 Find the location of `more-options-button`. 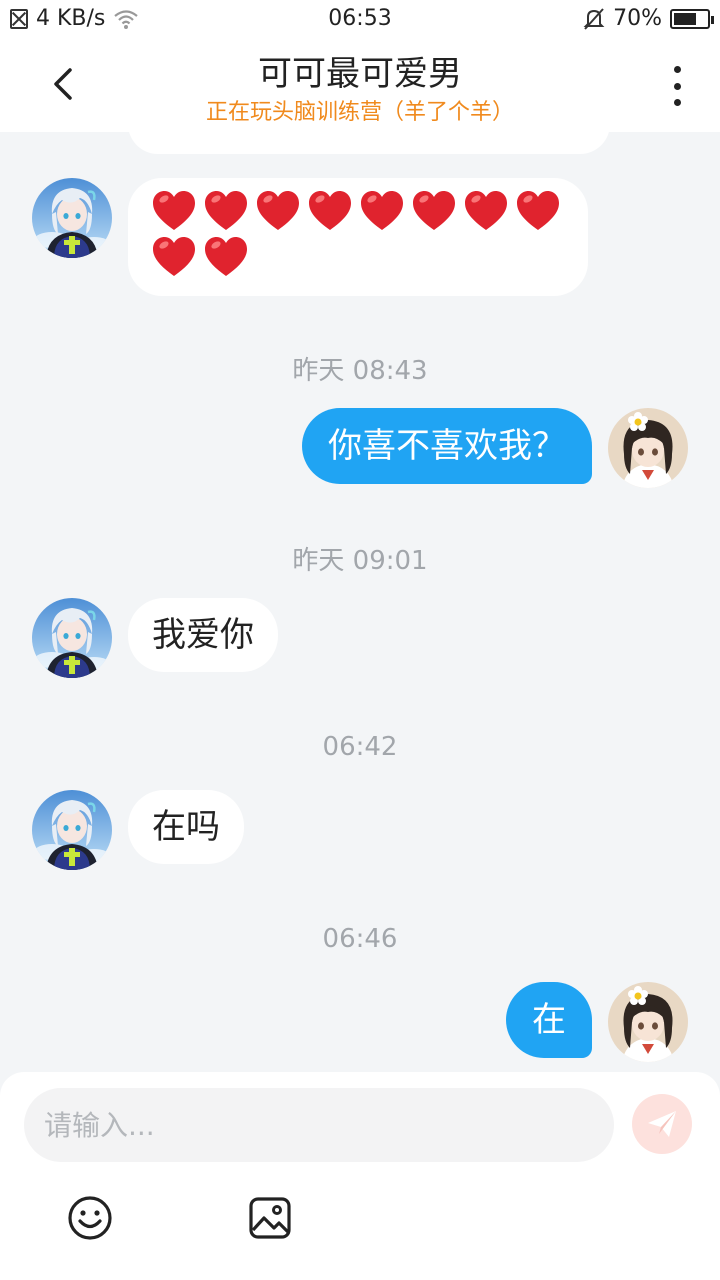

more-options-button is located at coordinates (677, 86).